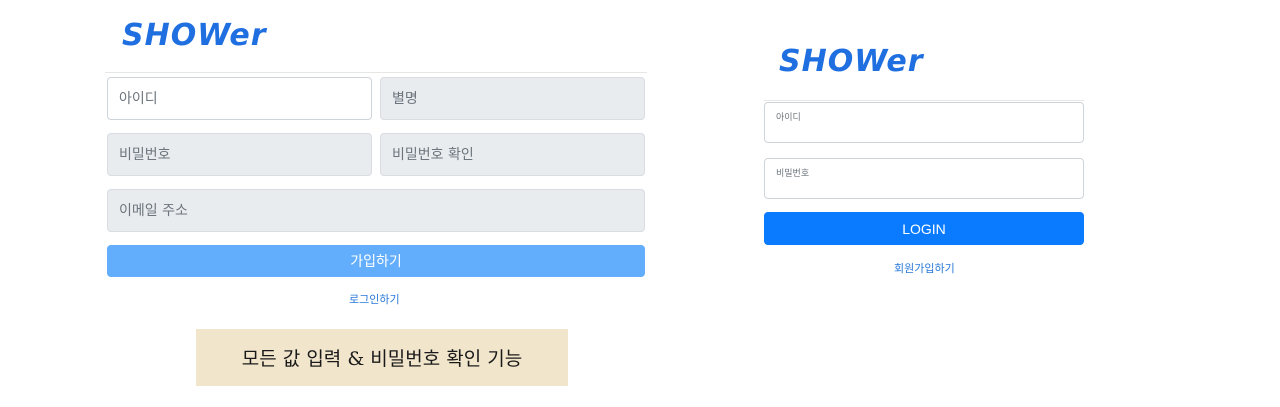 The image size is (1280, 407). I want to click on password-confirm-input, so click(518, 154).